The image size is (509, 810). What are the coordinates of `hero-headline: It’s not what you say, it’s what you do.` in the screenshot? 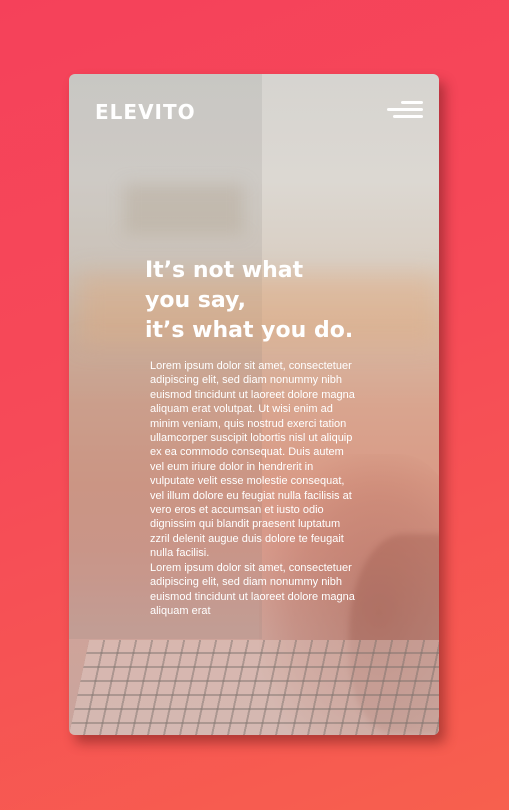 It's located at (290, 301).